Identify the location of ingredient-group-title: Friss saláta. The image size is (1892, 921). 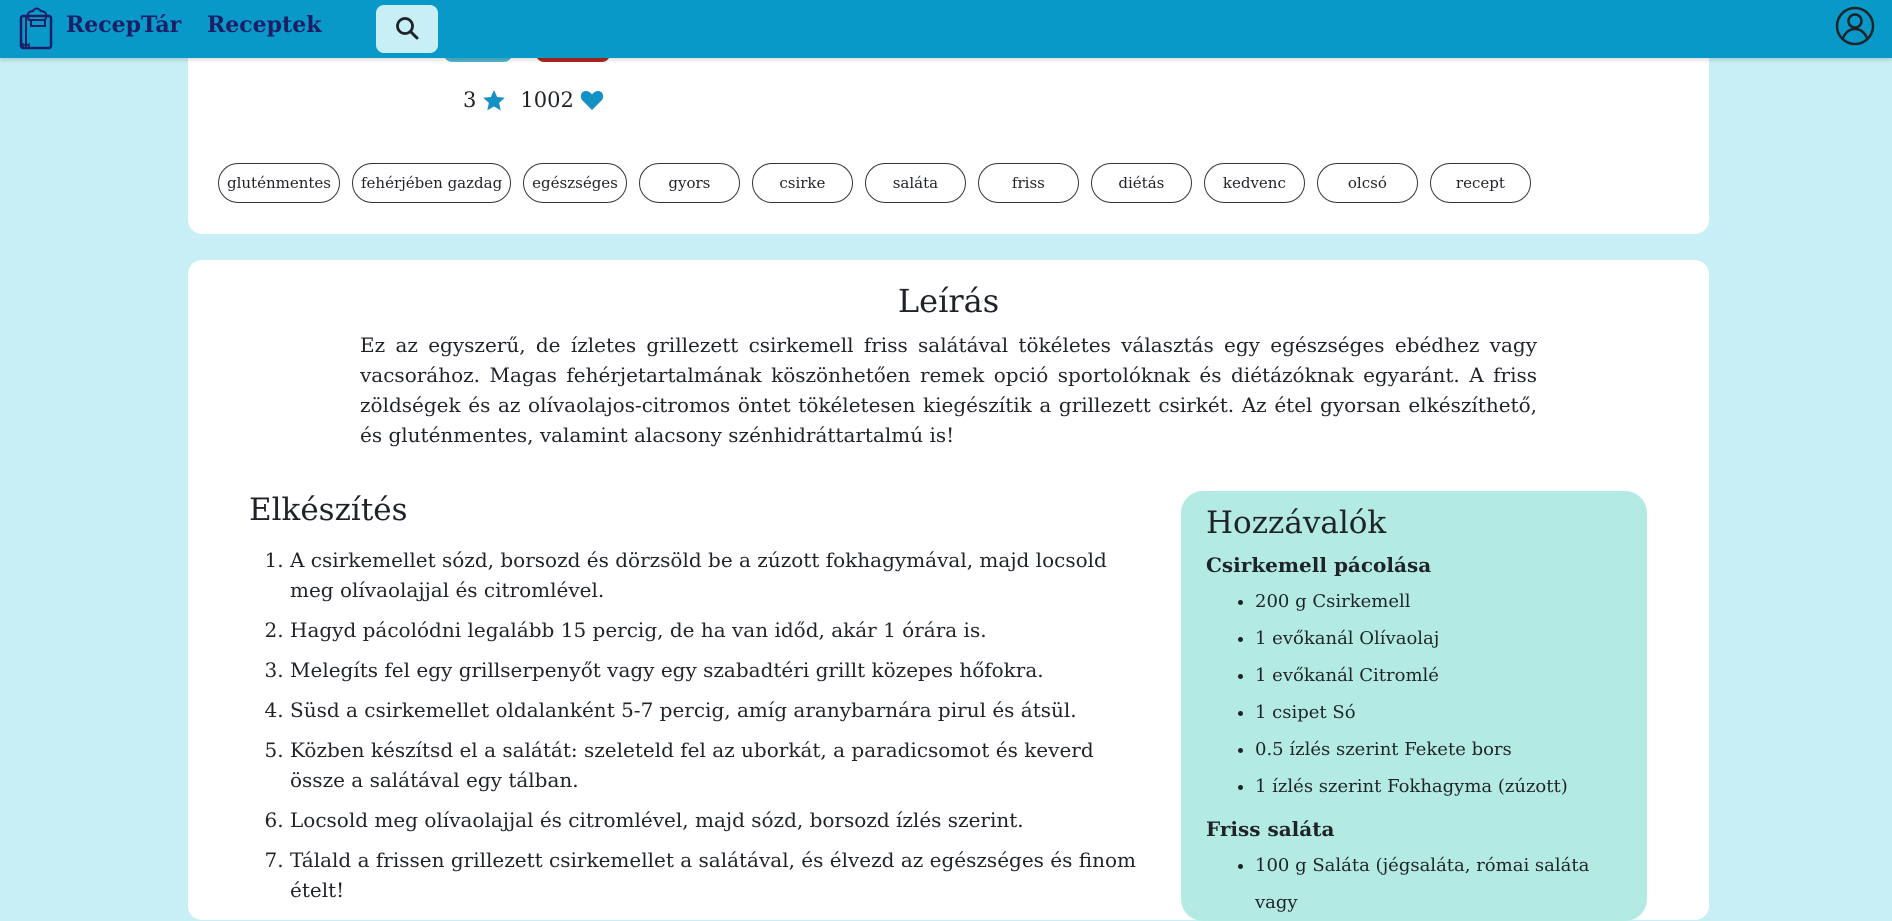
(1270, 829).